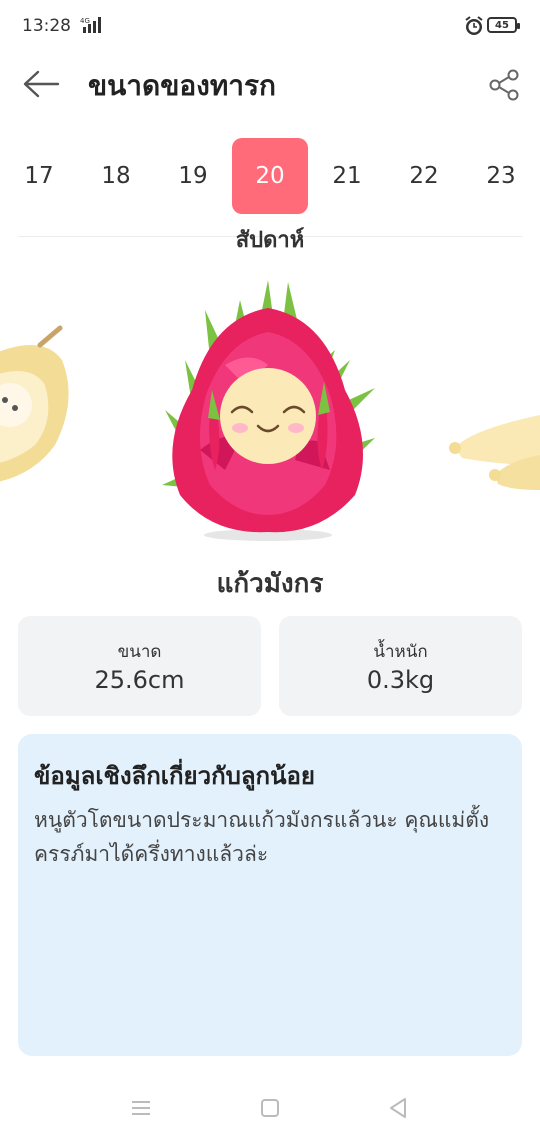 This screenshot has height=1140, width=540. I want to click on page-title: ขนาดของทารก, so click(182, 85).